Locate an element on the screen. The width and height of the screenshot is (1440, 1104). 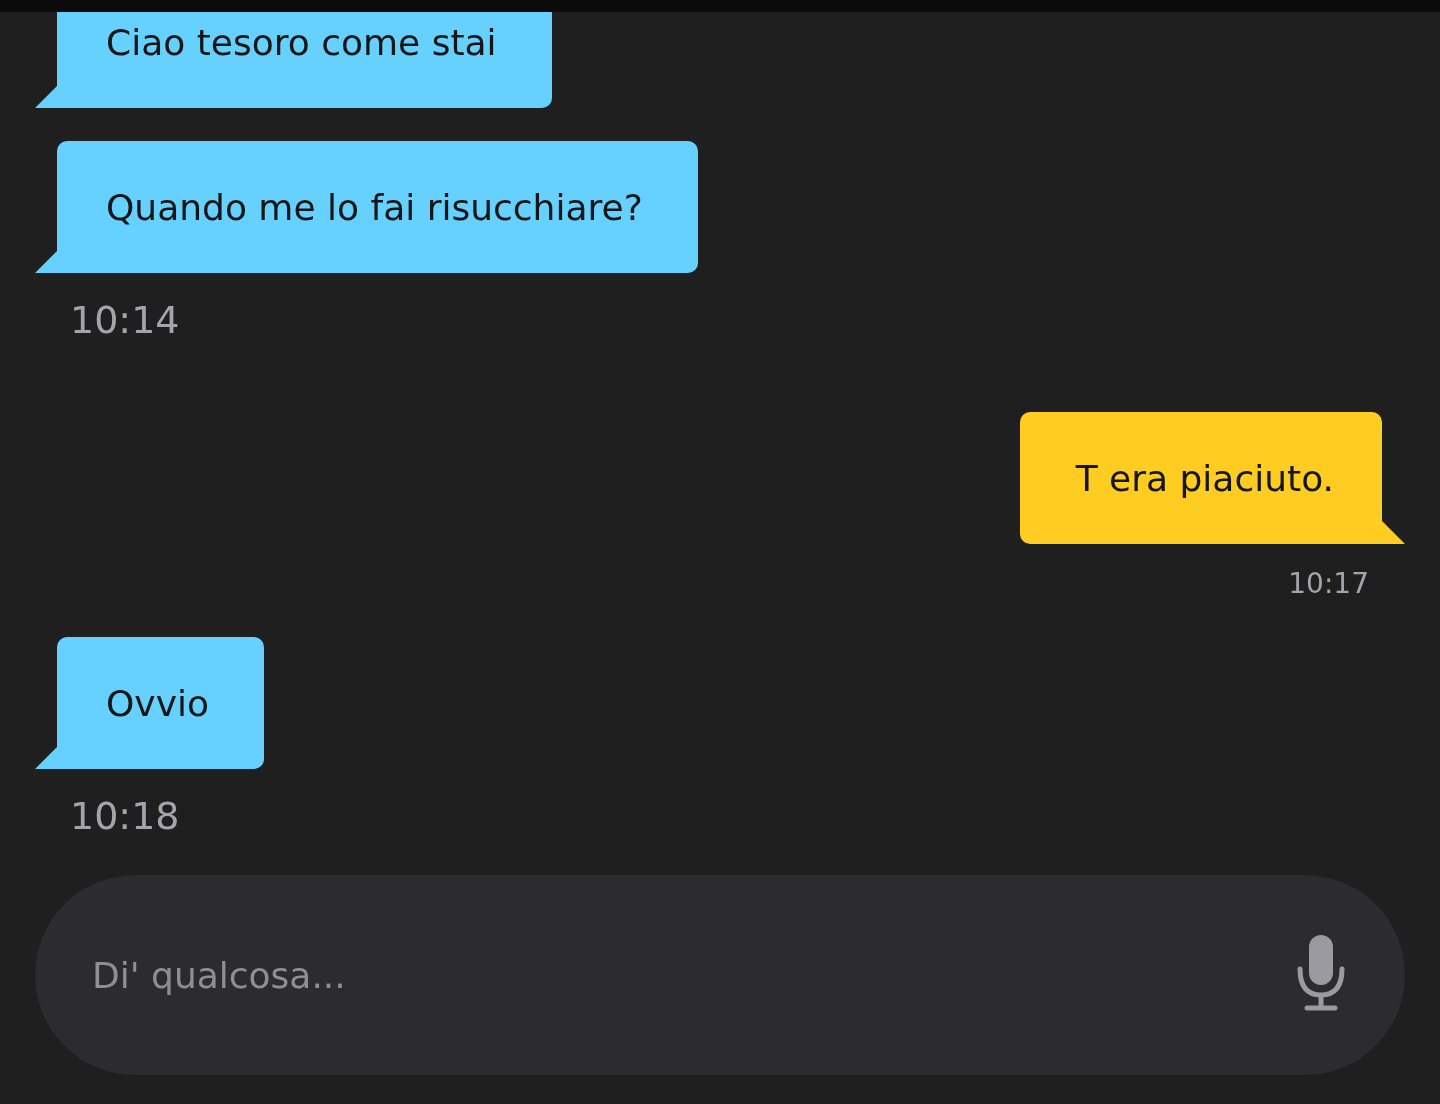
received-message-bubble: Ciao tesoro come stai is located at coordinates (304, 60).